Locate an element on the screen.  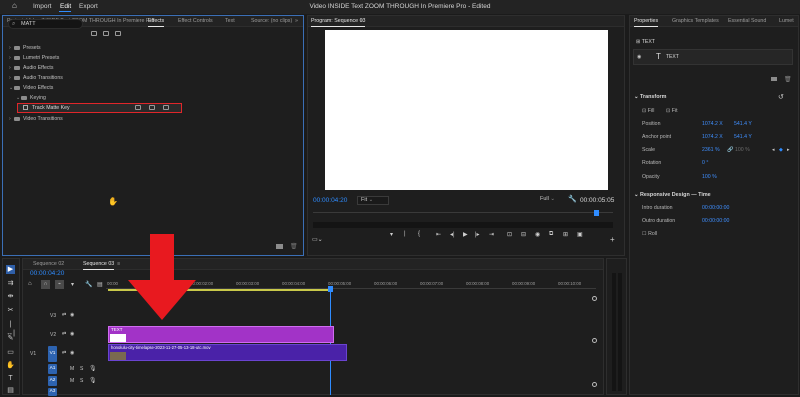
tab-source: Source: (no clips) is located at coordinates (271, 21).